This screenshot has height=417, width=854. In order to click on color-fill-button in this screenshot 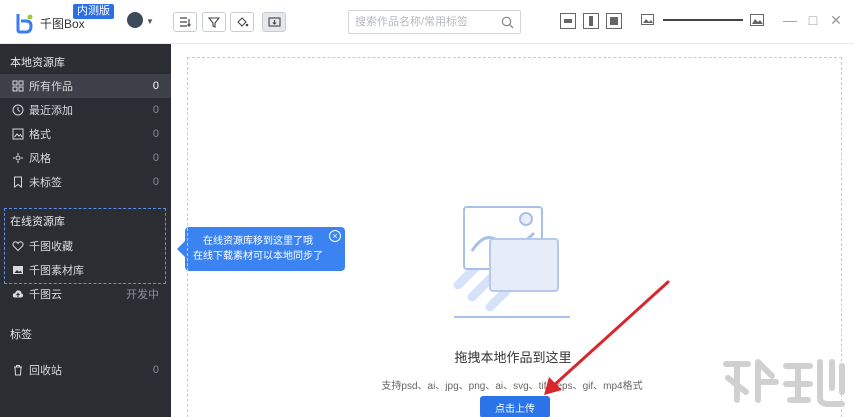, I will do `click(242, 22)`.